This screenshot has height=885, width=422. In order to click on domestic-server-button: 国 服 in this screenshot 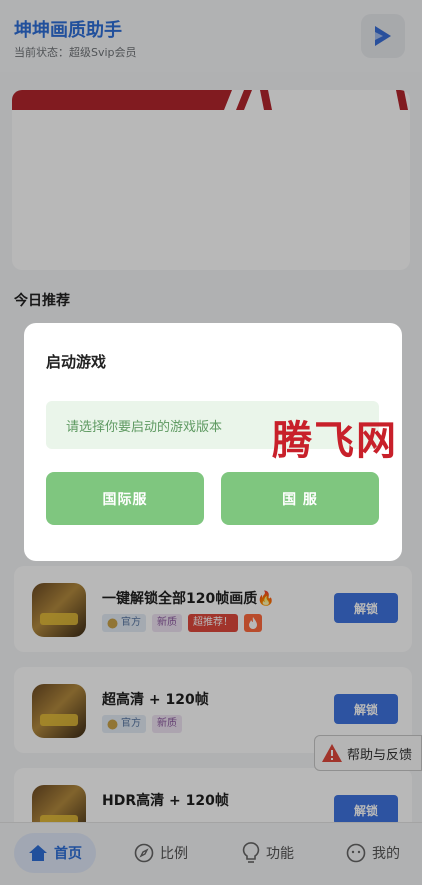, I will do `click(300, 498)`.